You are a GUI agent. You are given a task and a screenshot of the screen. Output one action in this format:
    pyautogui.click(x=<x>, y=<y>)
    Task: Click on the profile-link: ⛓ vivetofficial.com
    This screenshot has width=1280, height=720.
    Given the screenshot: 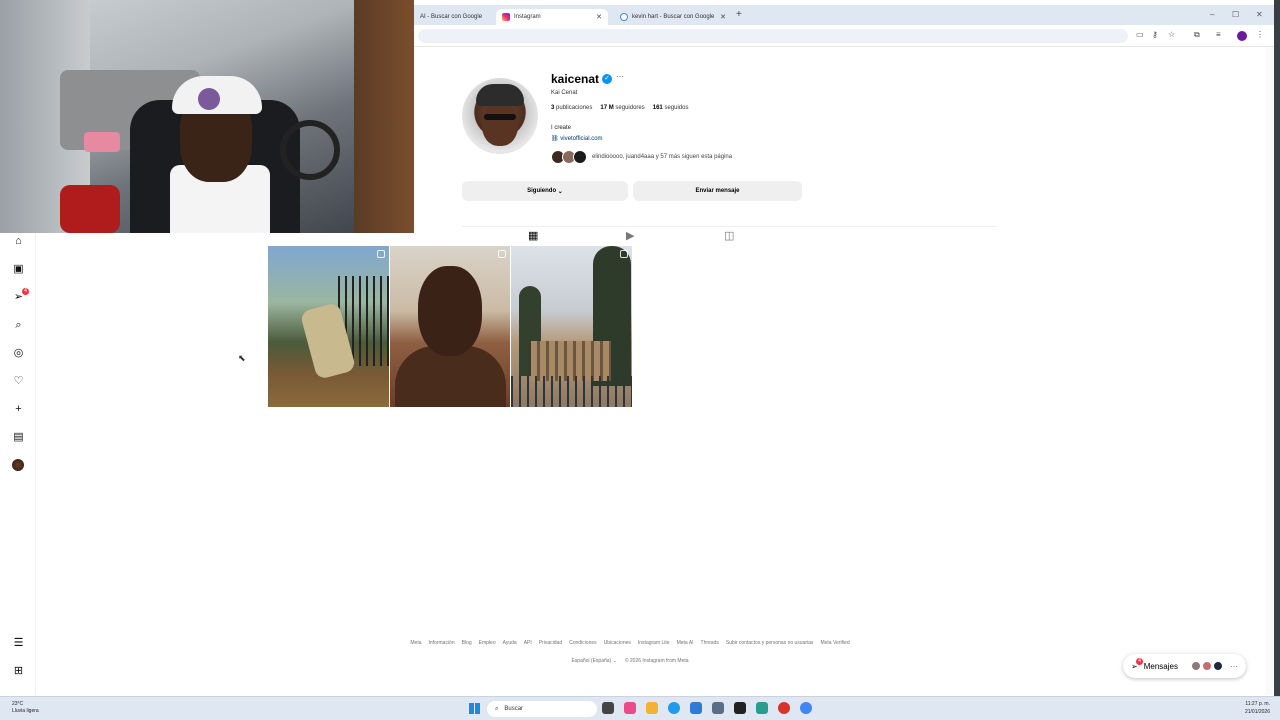 What is the action you would take?
    pyautogui.click(x=577, y=138)
    